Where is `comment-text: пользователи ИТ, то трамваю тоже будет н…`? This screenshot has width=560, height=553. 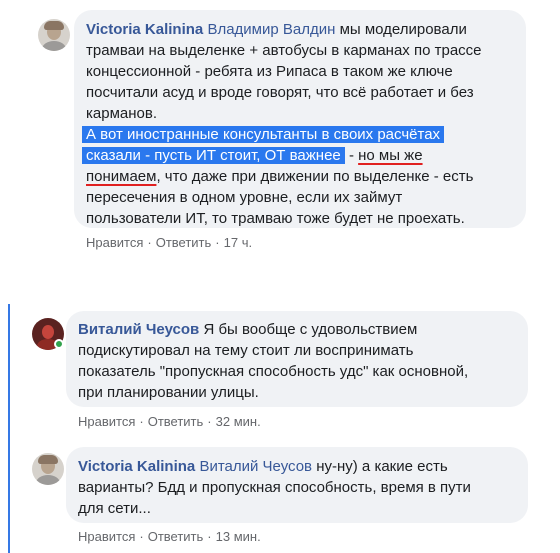 comment-text: пользователи ИТ, то трамваю тоже будет н… is located at coordinates (275, 218).